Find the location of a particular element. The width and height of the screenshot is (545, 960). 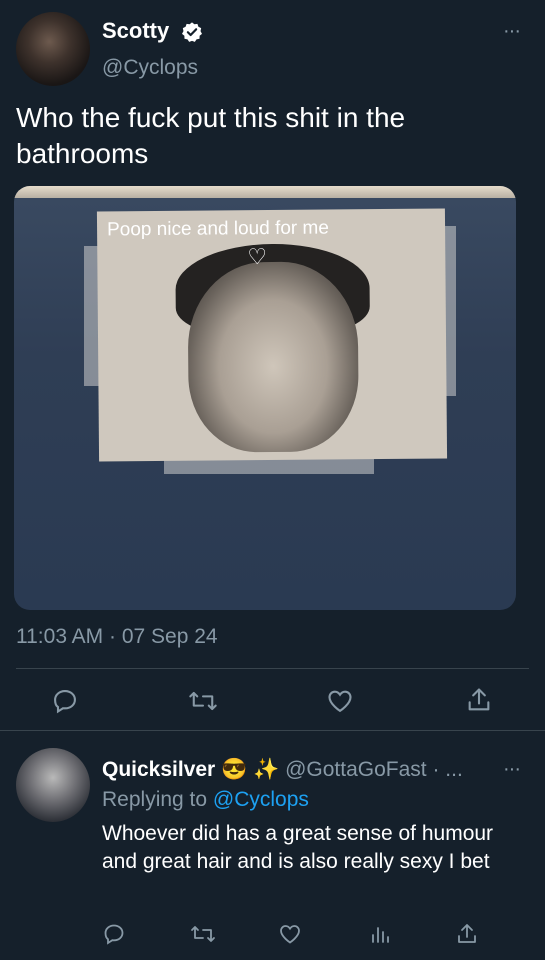

reply-author-name: Quicksilver is located at coordinates (158, 769).